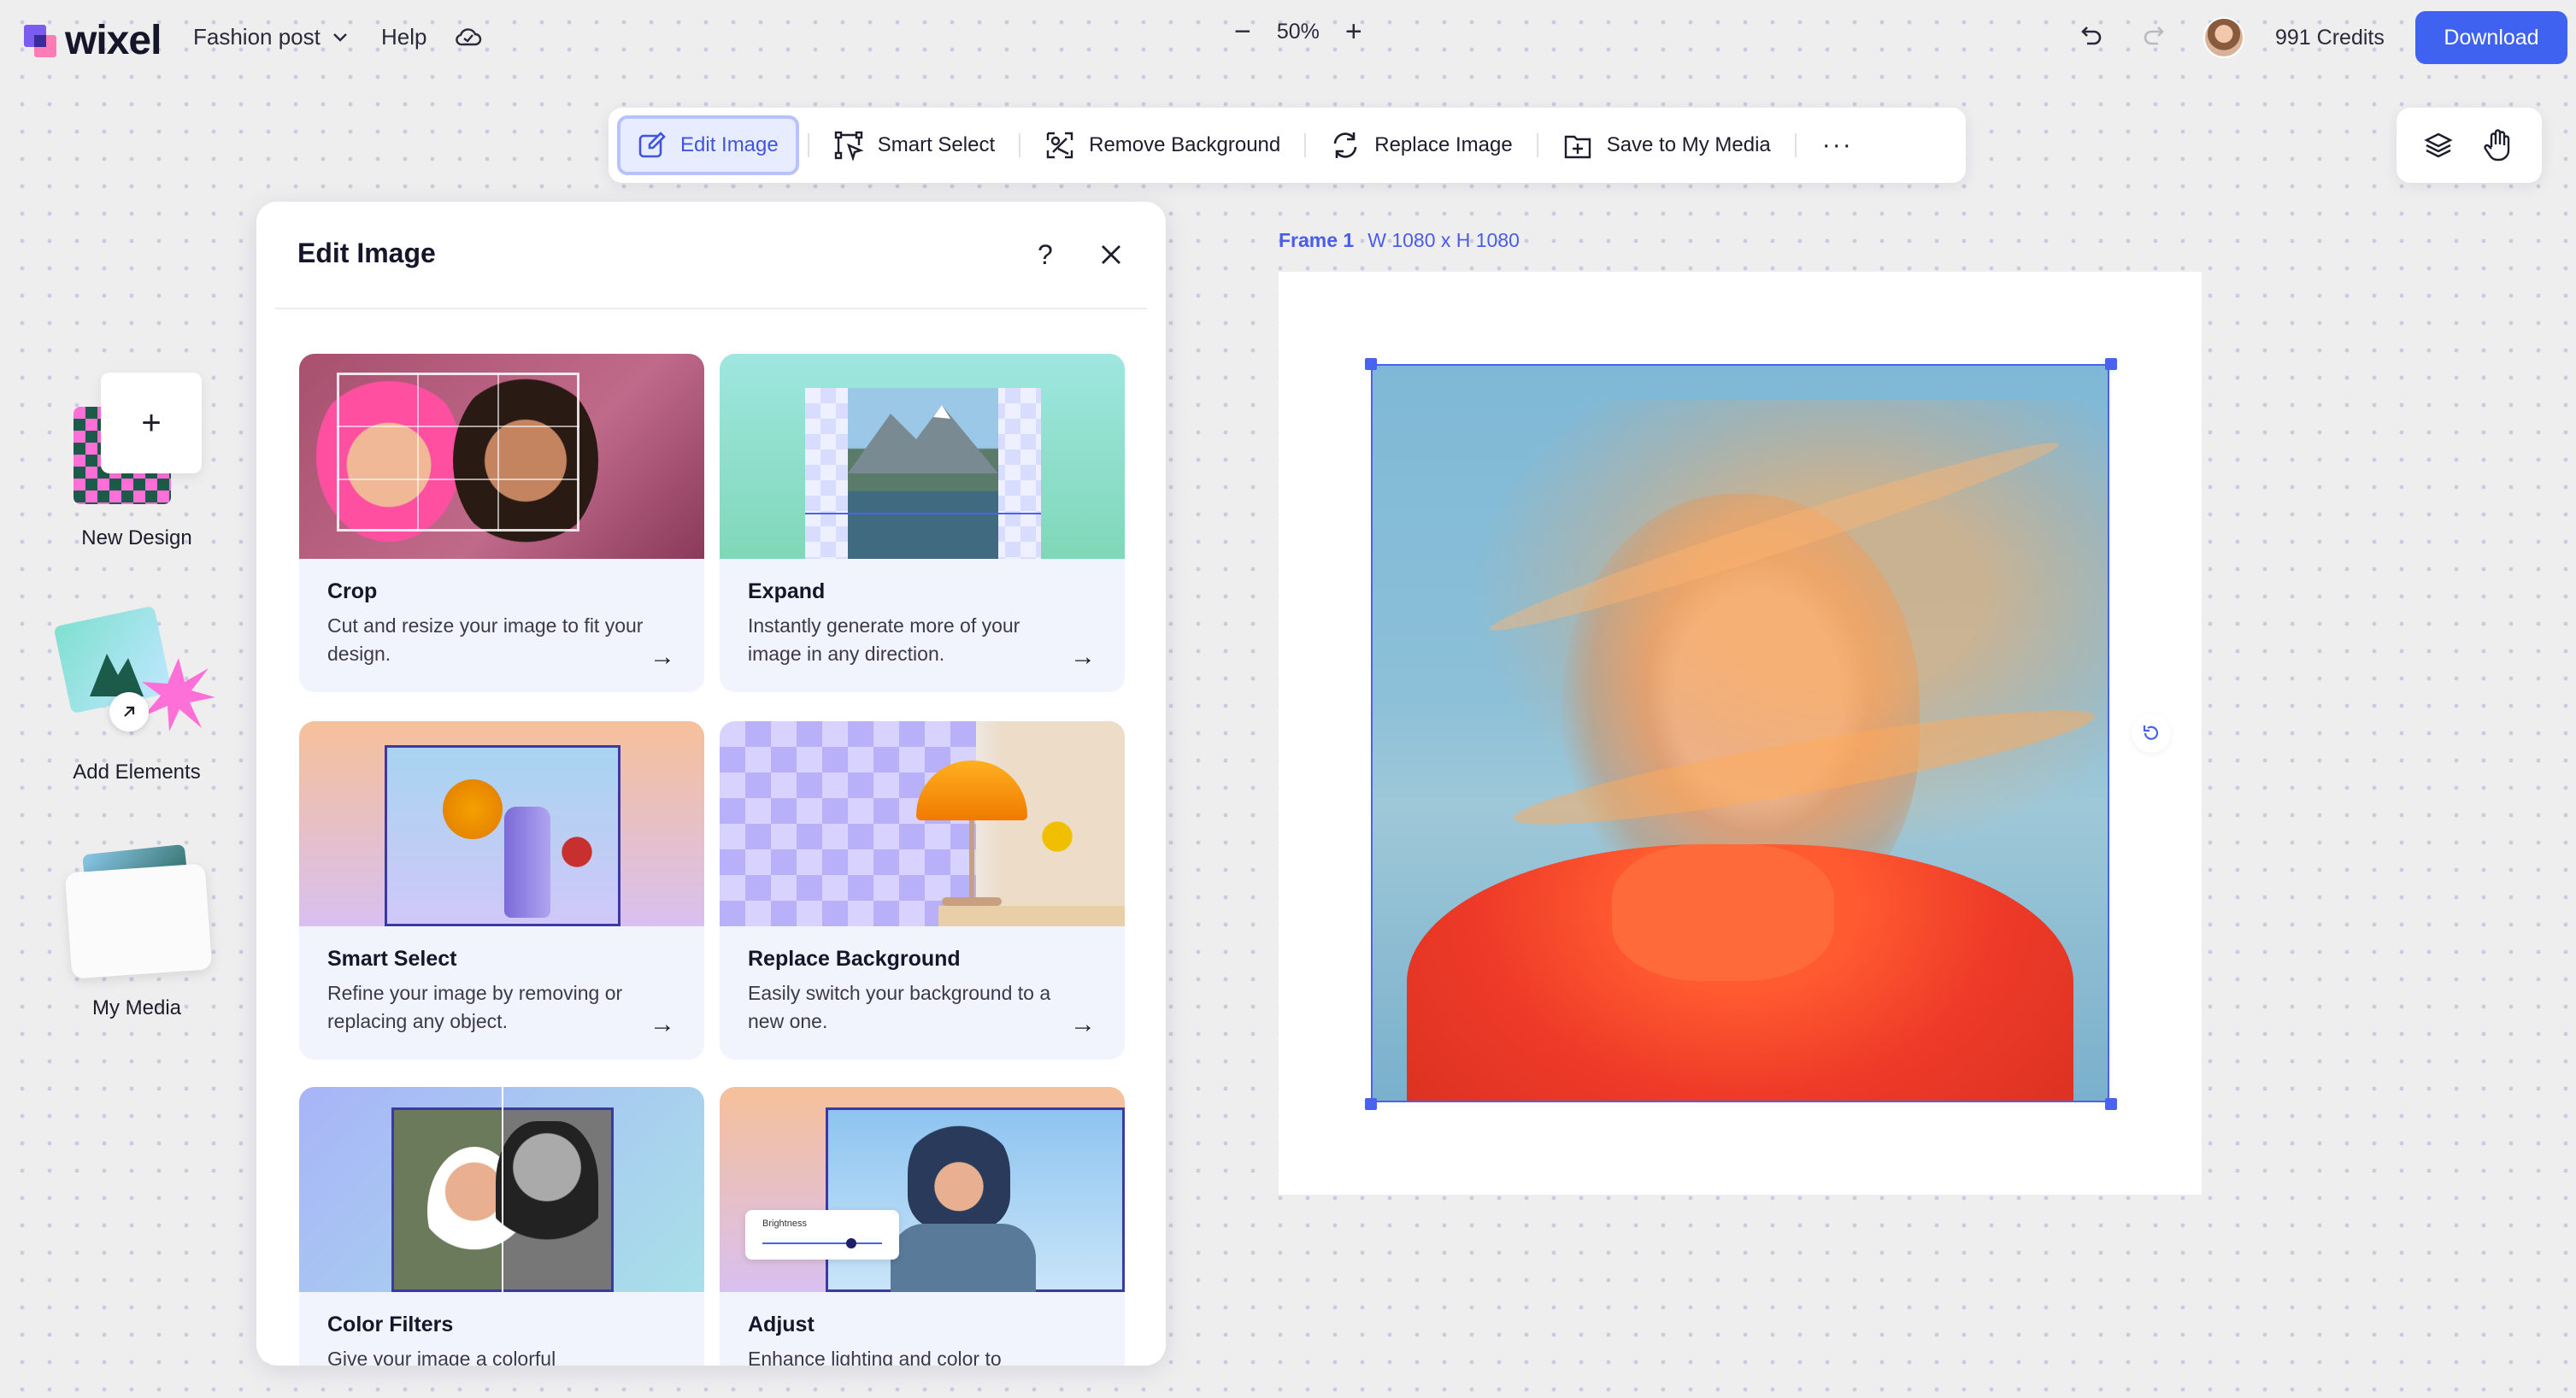 Image resolution: width=2576 pixels, height=1398 pixels. Describe the element at coordinates (1688, 144) in the screenshot. I see `save-to-my-media-label: Save to My Media` at that location.